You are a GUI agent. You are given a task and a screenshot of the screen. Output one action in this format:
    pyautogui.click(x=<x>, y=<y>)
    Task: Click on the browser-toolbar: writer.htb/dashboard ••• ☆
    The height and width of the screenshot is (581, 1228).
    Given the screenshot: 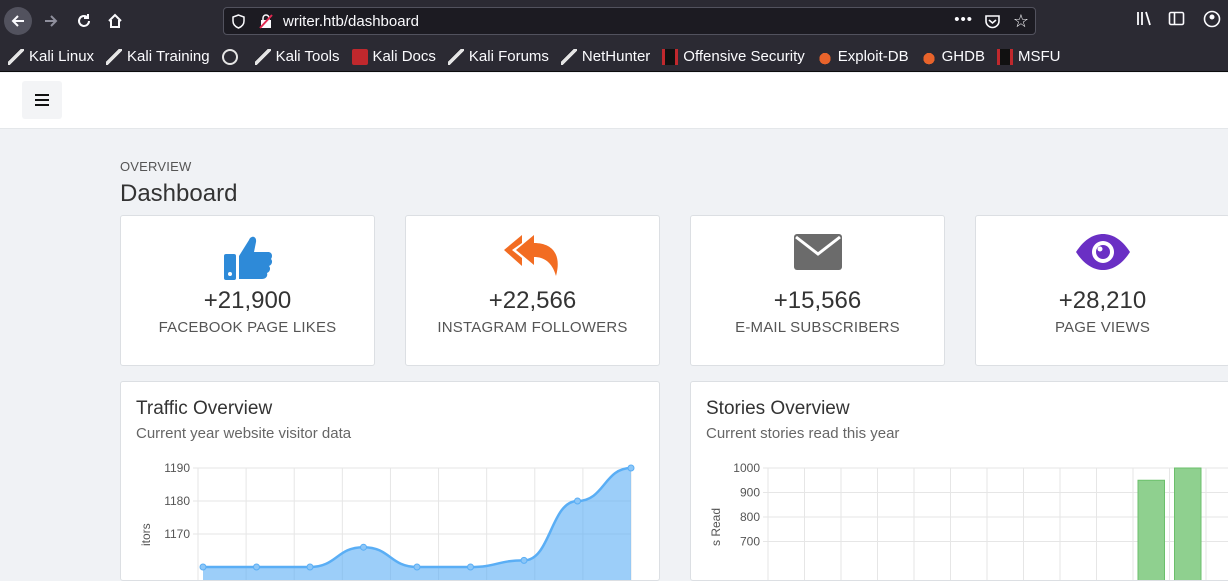 What is the action you would take?
    pyautogui.click(x=614, y=21)
    